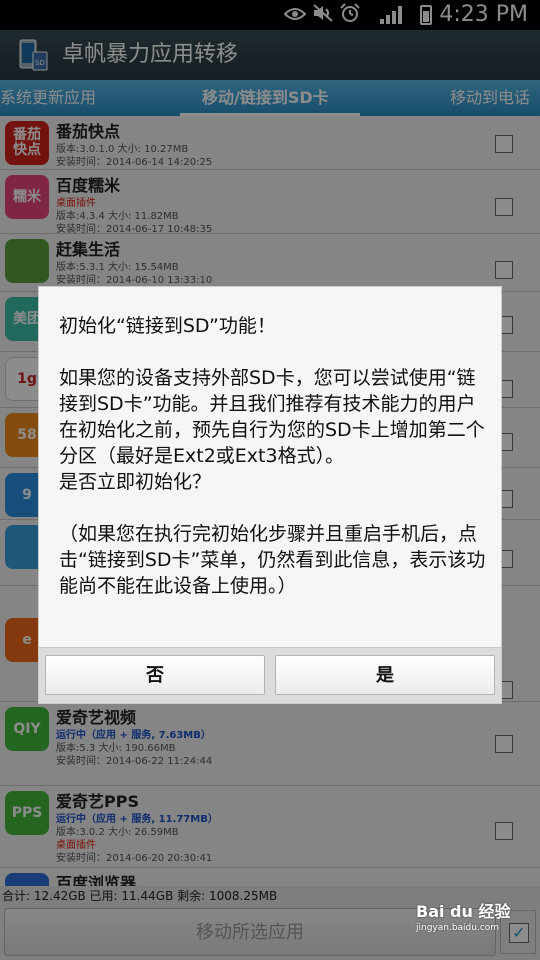 The height and width of the screenshot is (960, 540). What do you see at coordinates (385, 675) in the screenshot?
I see `yes-button: 是` at bounding box center [385, 675].